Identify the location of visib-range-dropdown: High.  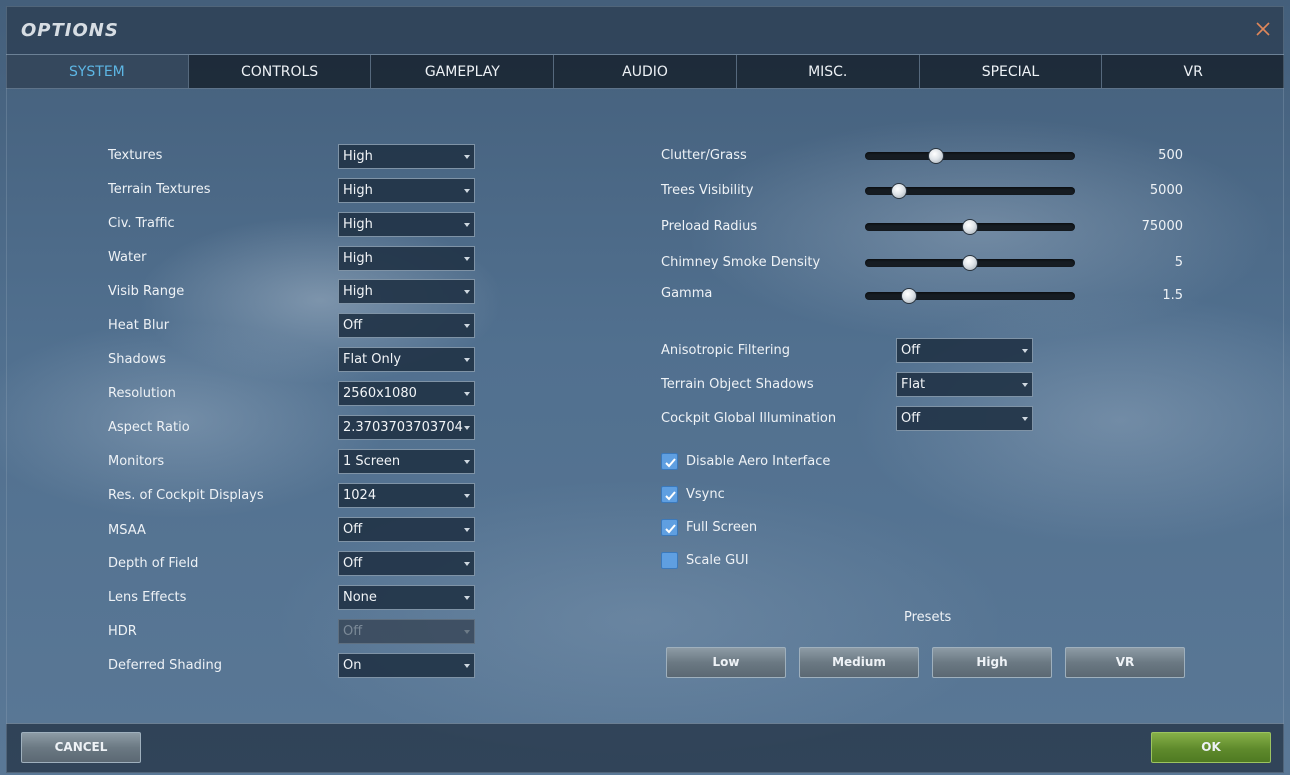
(406, 291).